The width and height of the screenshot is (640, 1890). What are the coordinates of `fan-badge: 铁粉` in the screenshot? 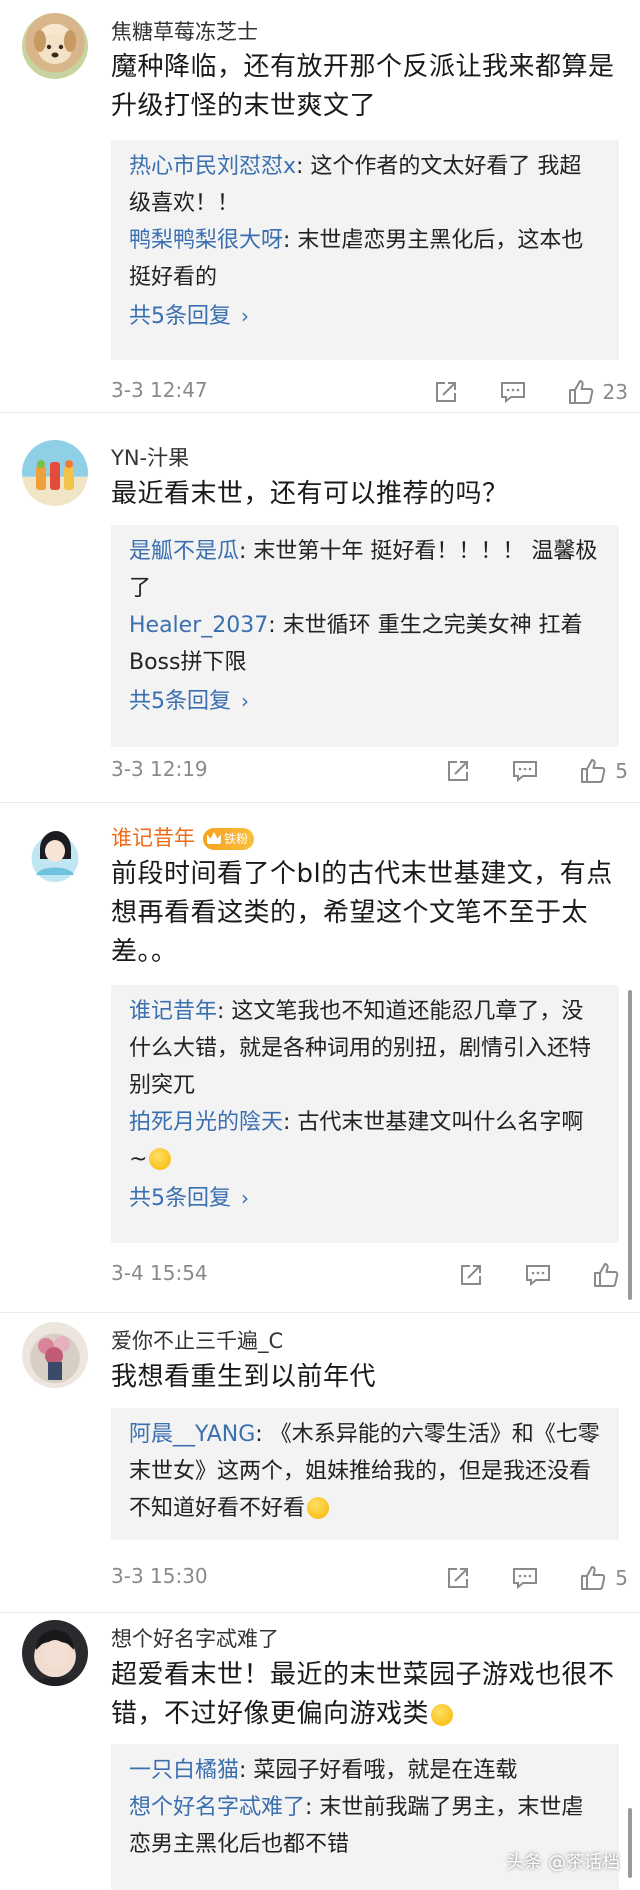 It's located at (229, 839).